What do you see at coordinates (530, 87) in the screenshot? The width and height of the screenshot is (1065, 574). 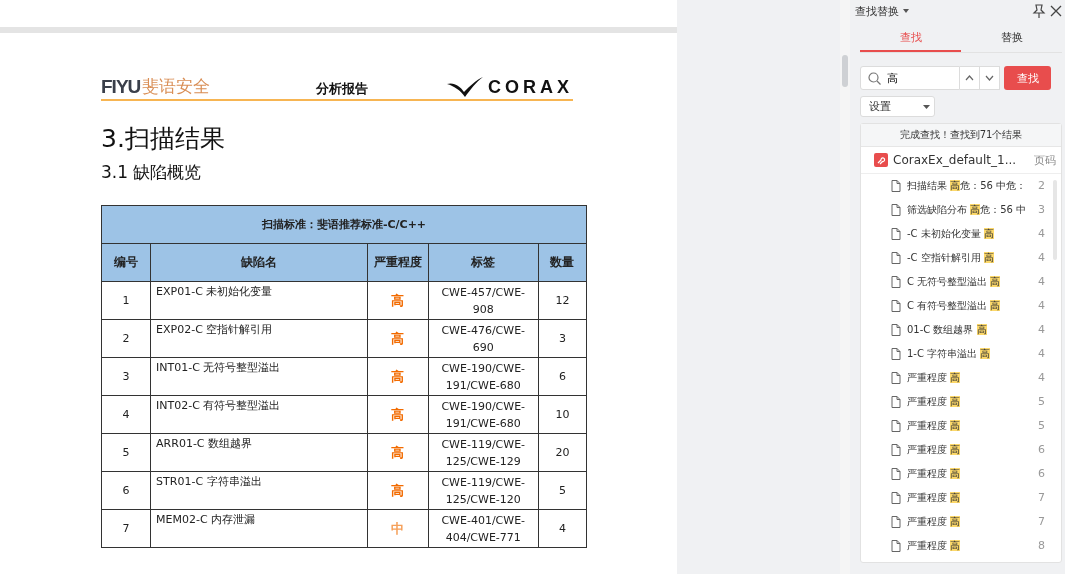 I see `corax-logo-text: CORAX` at bounding box center [530, 87].